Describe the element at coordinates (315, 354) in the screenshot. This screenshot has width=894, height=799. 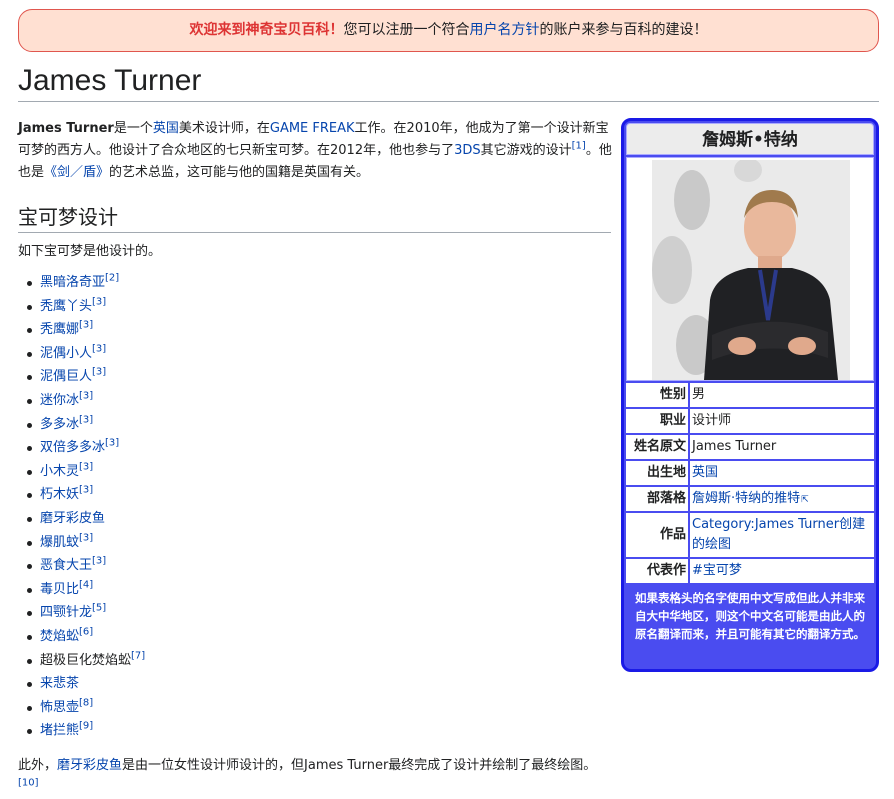
I see `list-item: 泥偶小人[3]` at that location.